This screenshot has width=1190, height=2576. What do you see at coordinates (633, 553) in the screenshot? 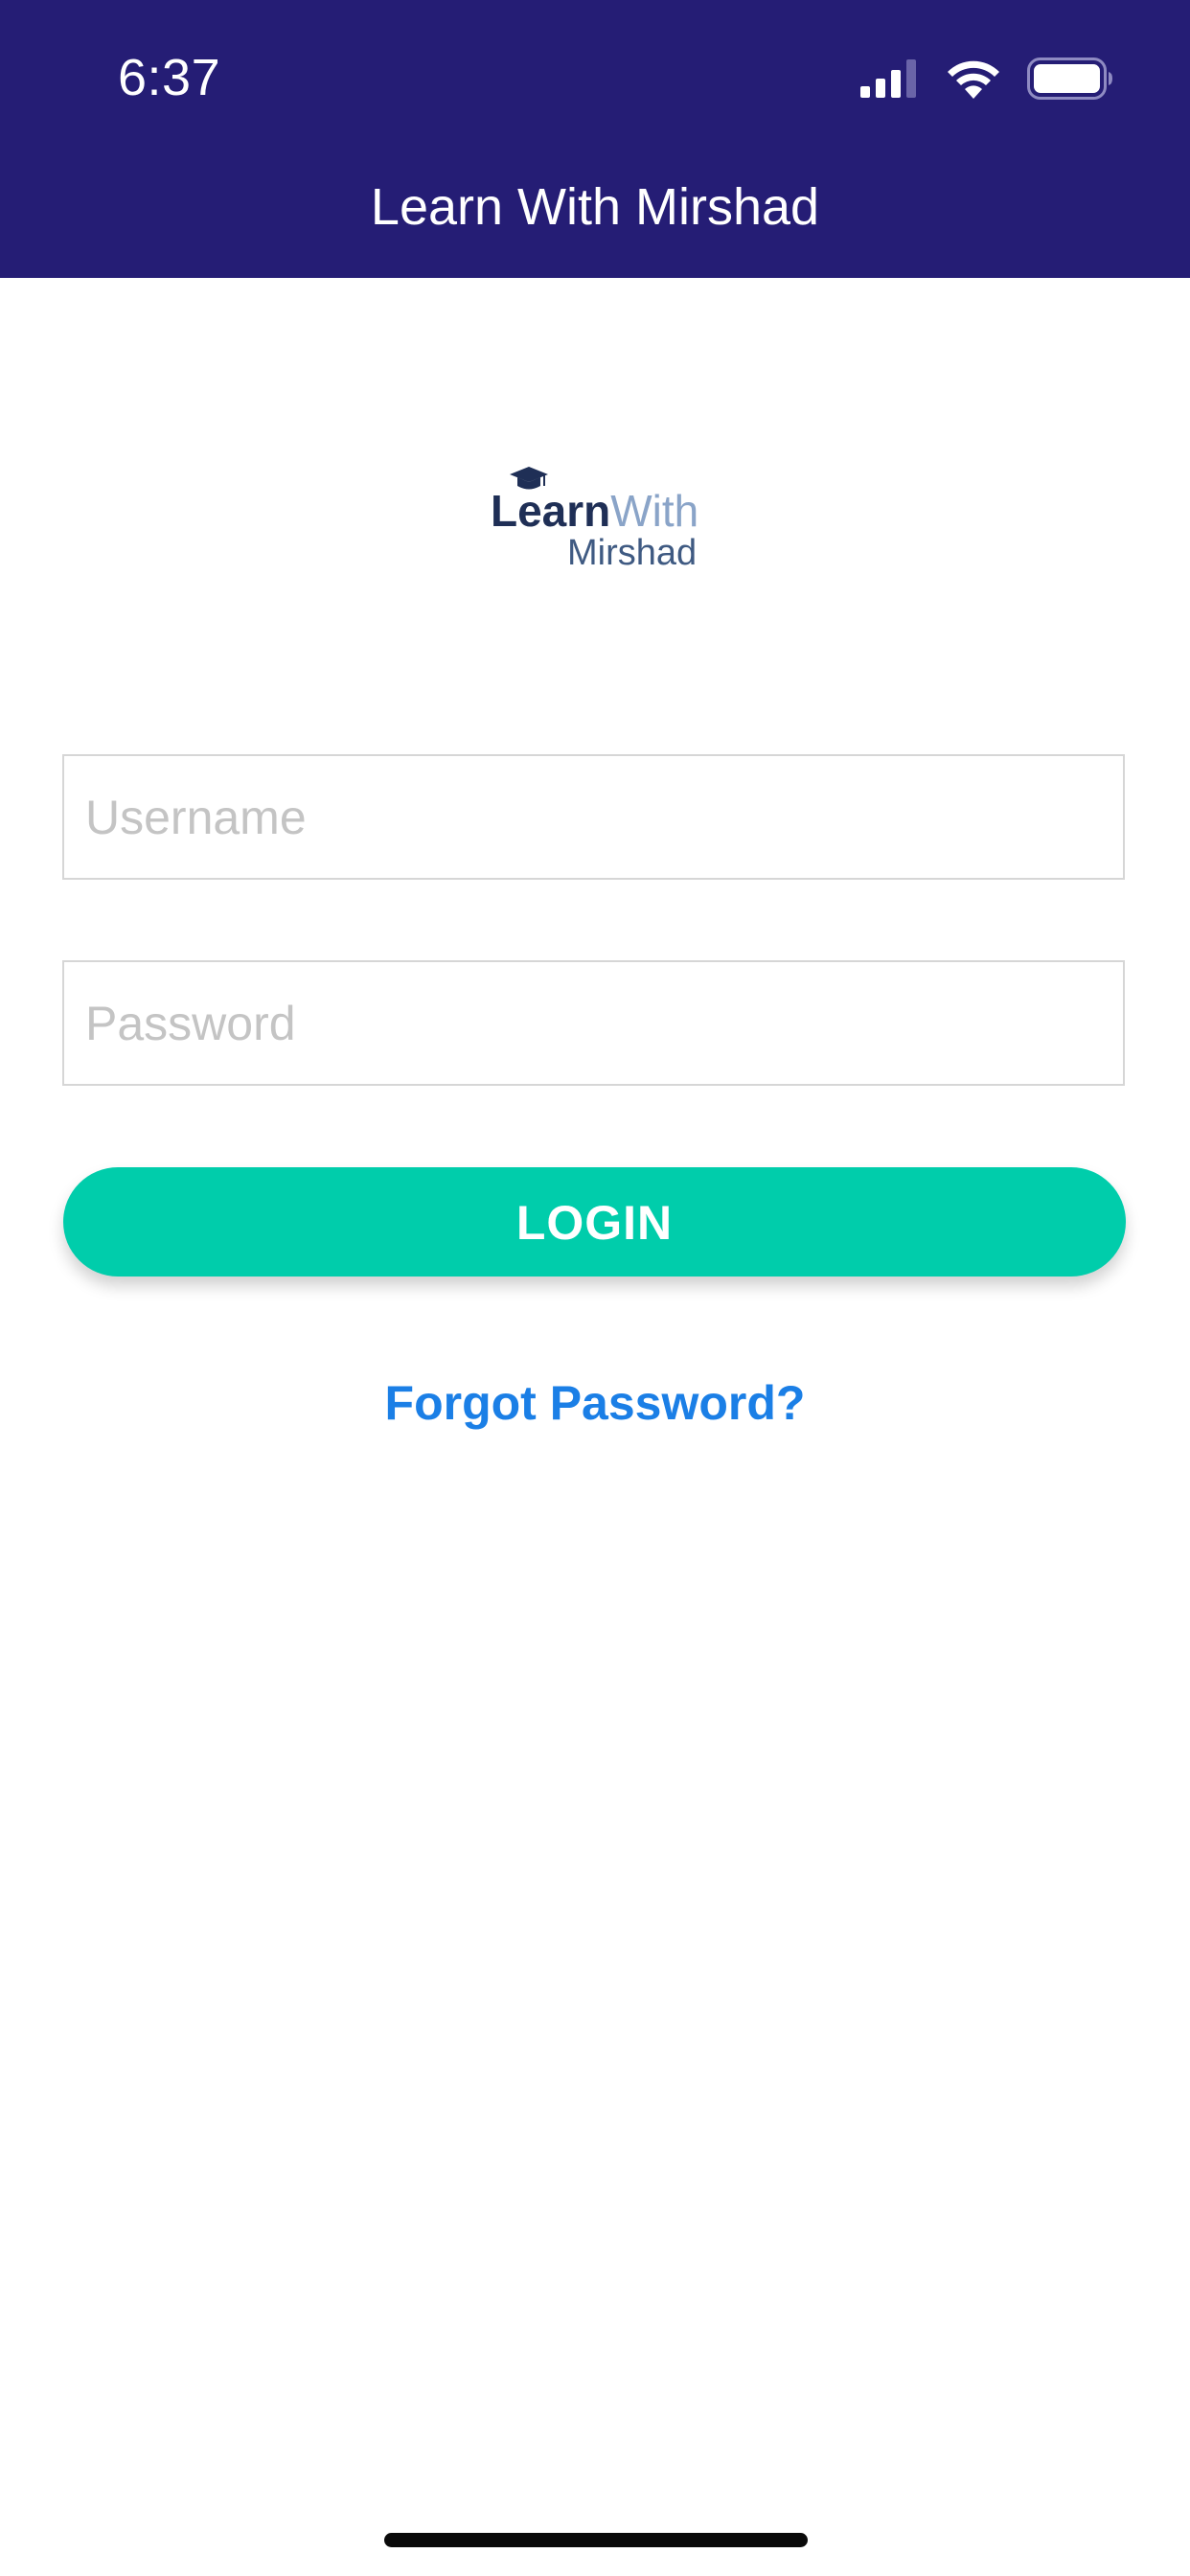
I see `logo-mirshad-text: Mirshad` at bounding box center [633, 553].